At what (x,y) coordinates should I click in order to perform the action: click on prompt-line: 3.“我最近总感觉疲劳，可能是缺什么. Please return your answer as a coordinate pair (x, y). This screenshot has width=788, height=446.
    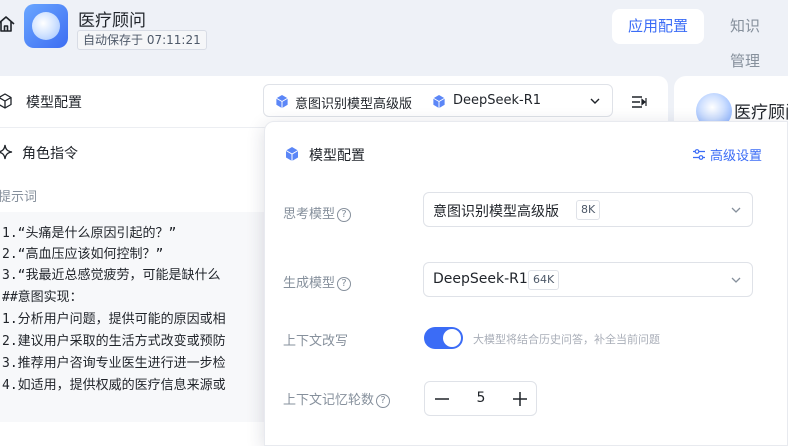
    Looking at the image, I should click on (111, 275).